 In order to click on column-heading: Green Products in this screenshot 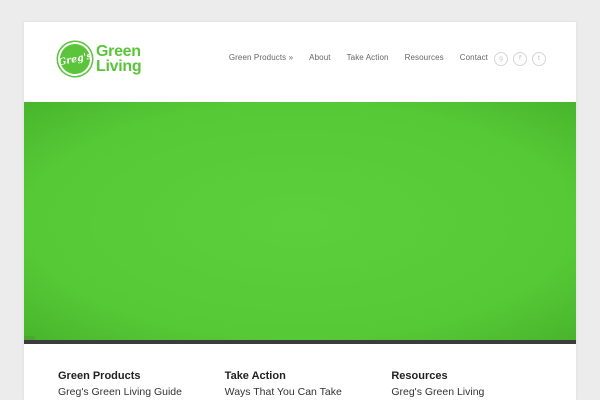, I will do `click(99, 376)`.